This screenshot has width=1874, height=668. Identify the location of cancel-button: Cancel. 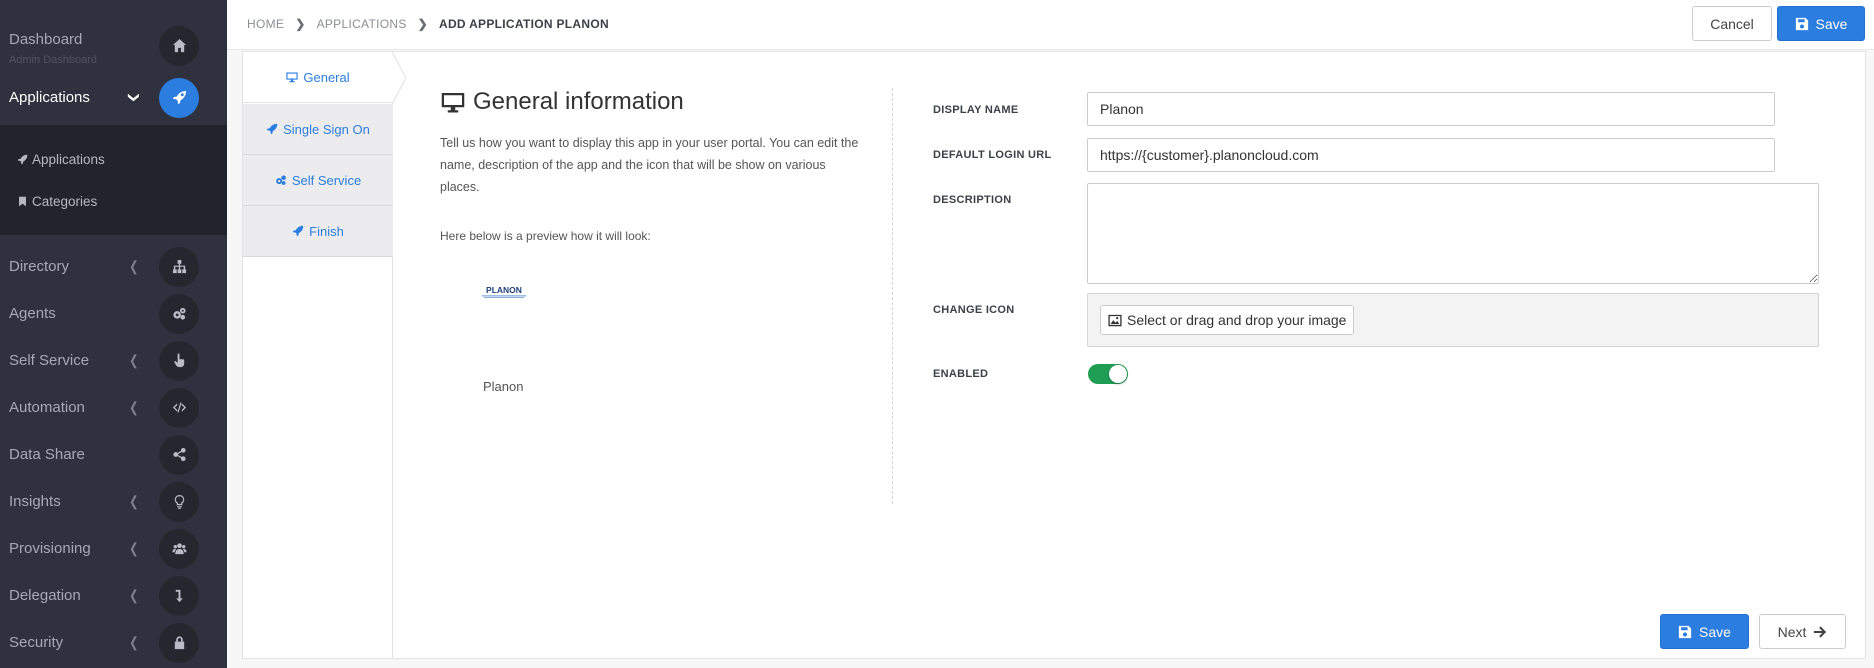
(1732, 23).